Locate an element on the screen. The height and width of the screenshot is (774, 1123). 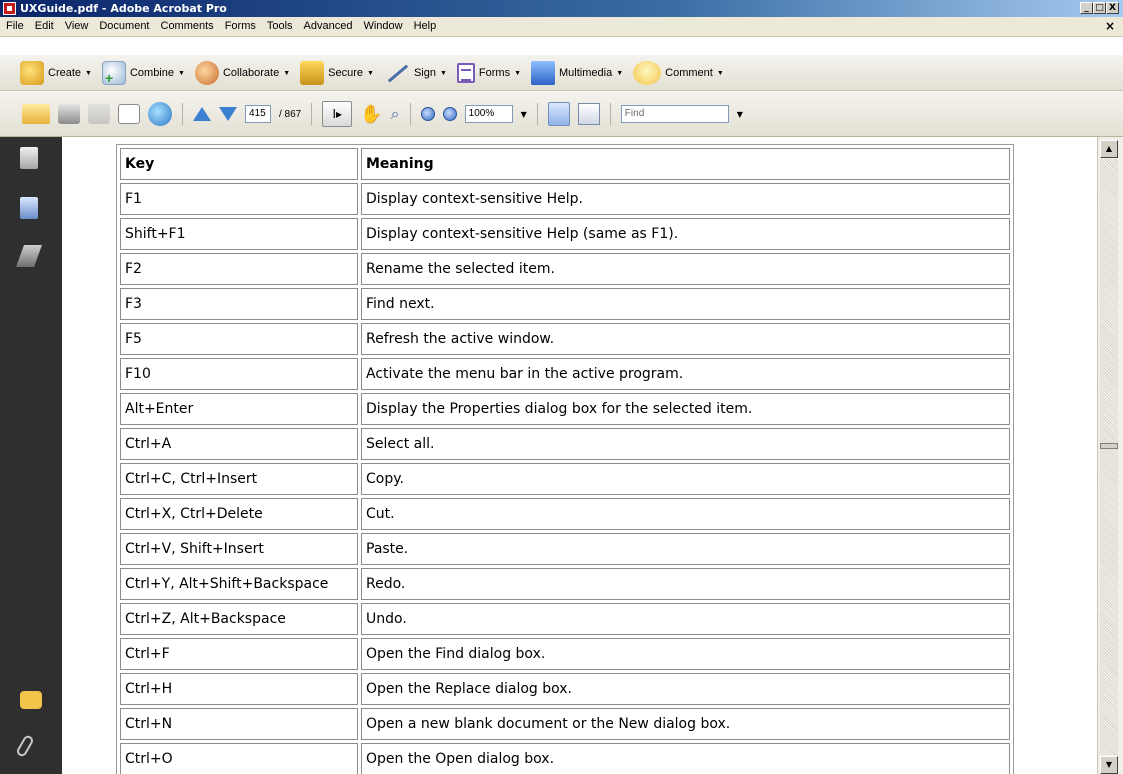
meaning-cell: Select all. is located at coordinates (685, 444).